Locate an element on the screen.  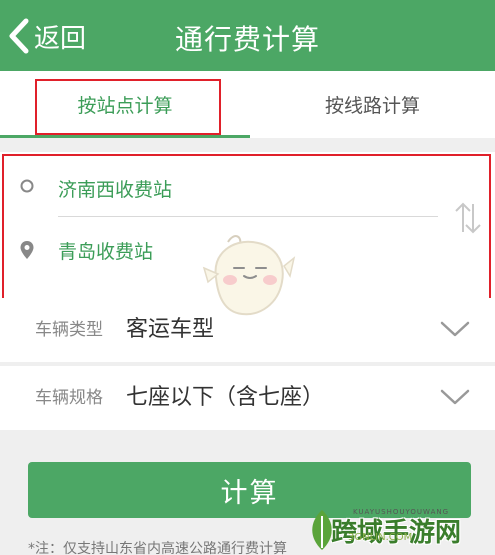
tab-by-station-label: 按站点计算 is located at coordinates (125, 106).